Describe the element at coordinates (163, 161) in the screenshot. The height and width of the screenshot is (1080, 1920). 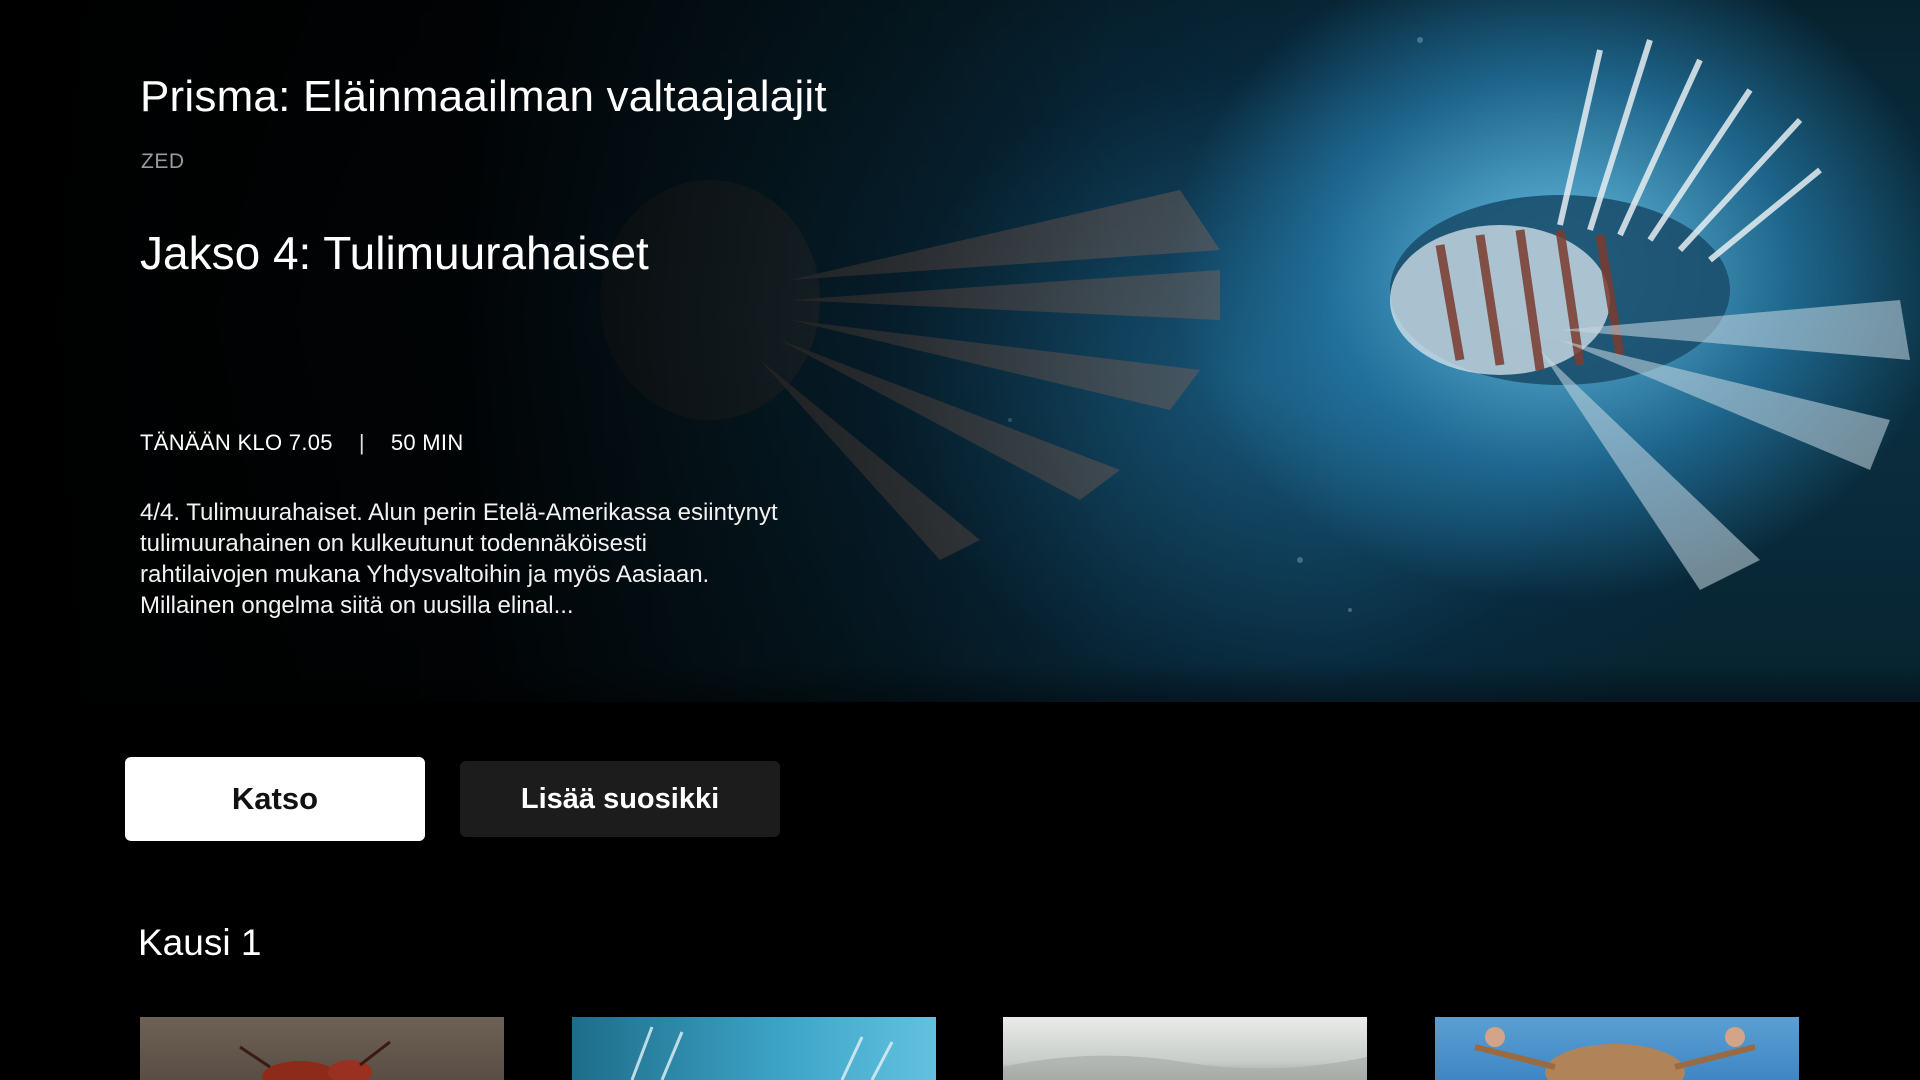
I see `channel-label: ZED` at that location.